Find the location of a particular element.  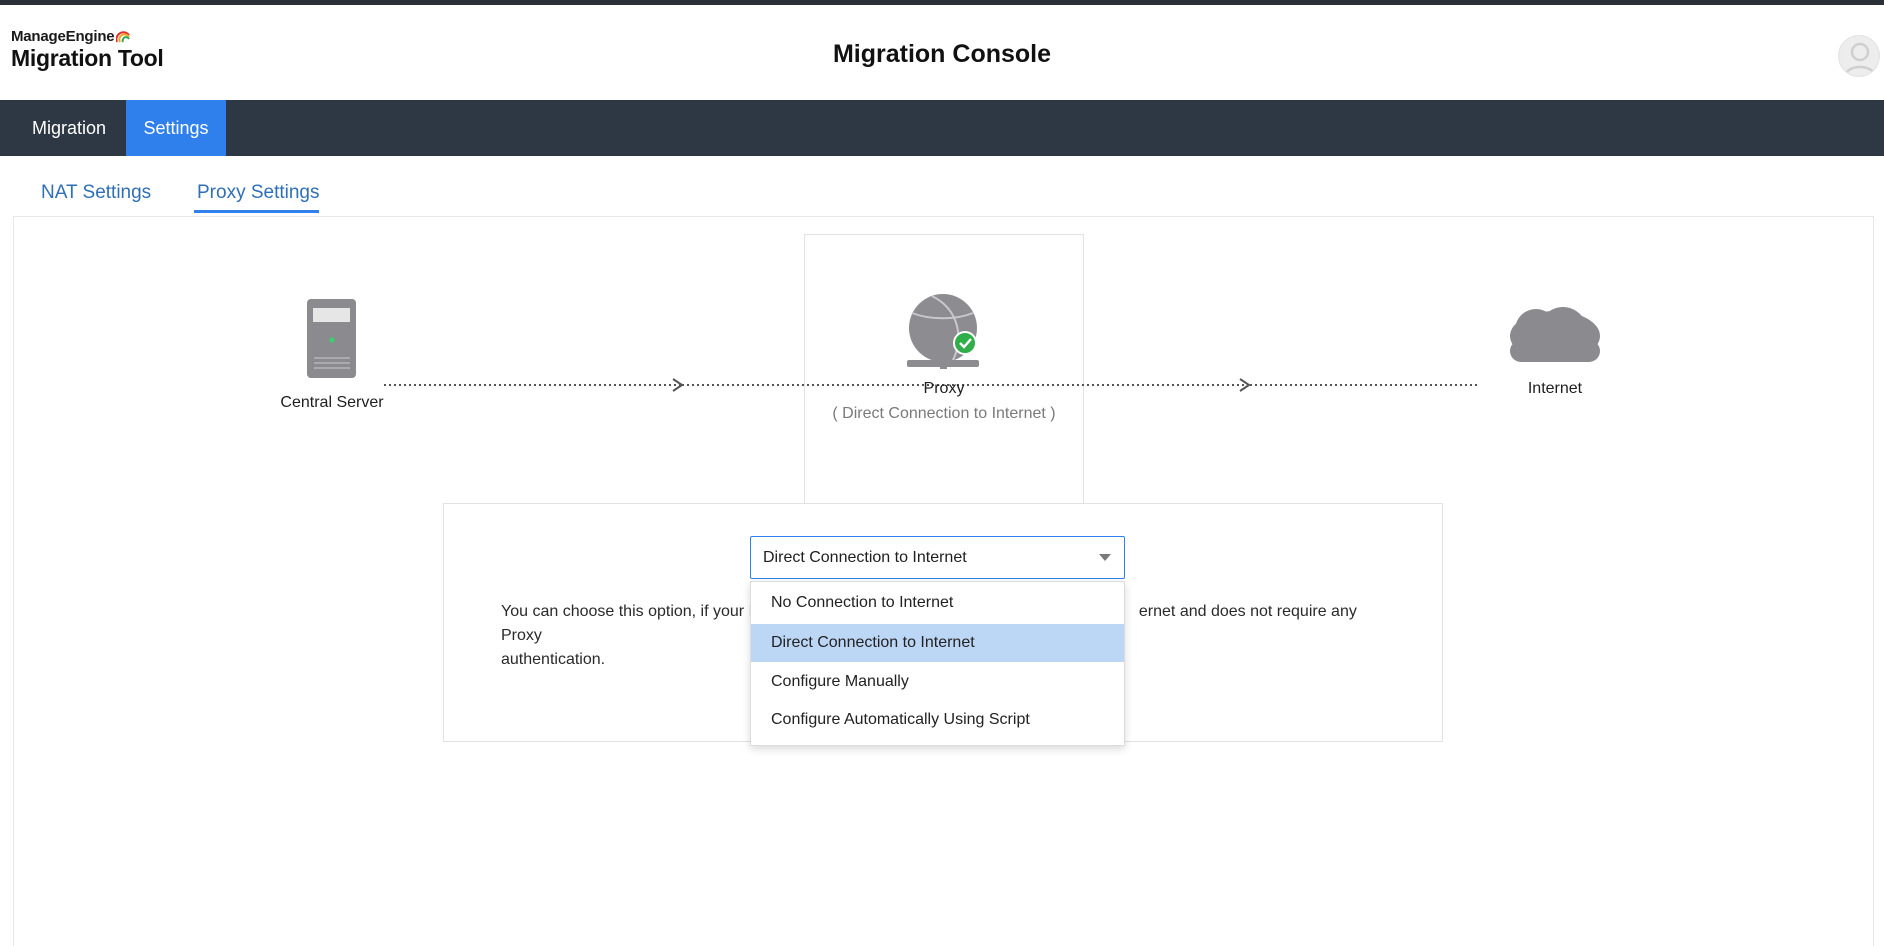

cloud-icon is located at coordinates (1555, 334).